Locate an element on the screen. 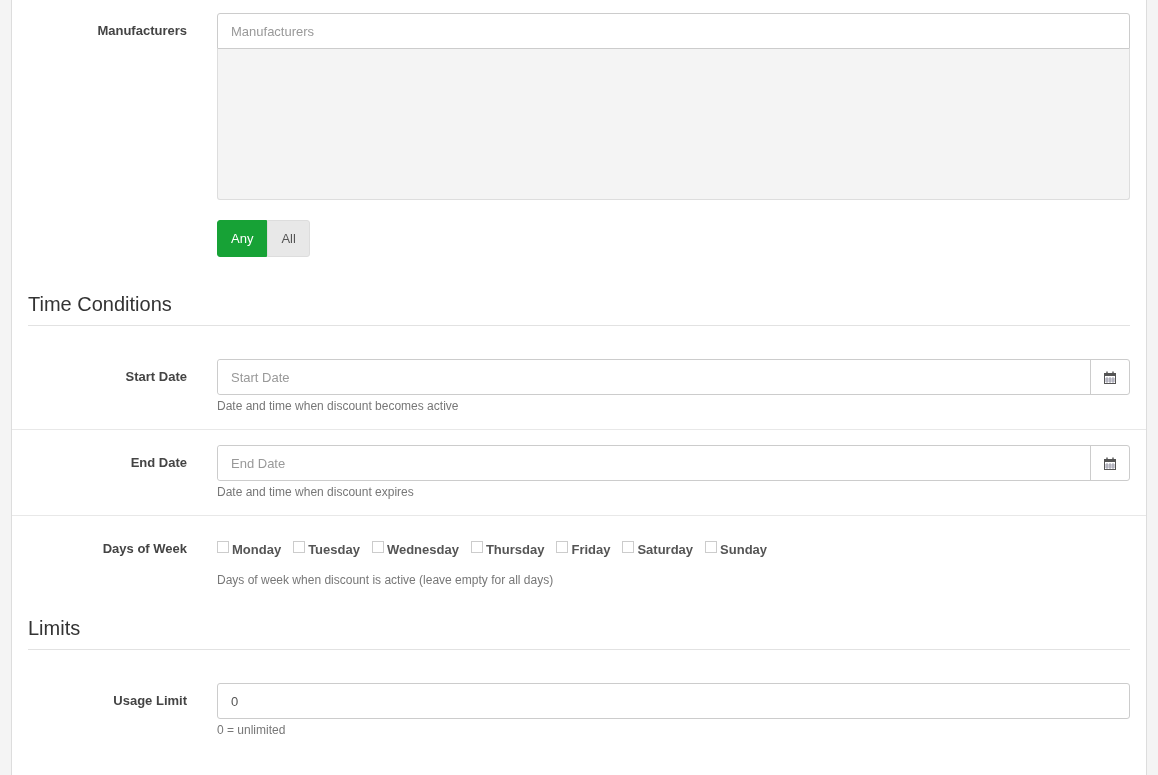  day-checkbox: Thursday is located at coordinates (507, 549).